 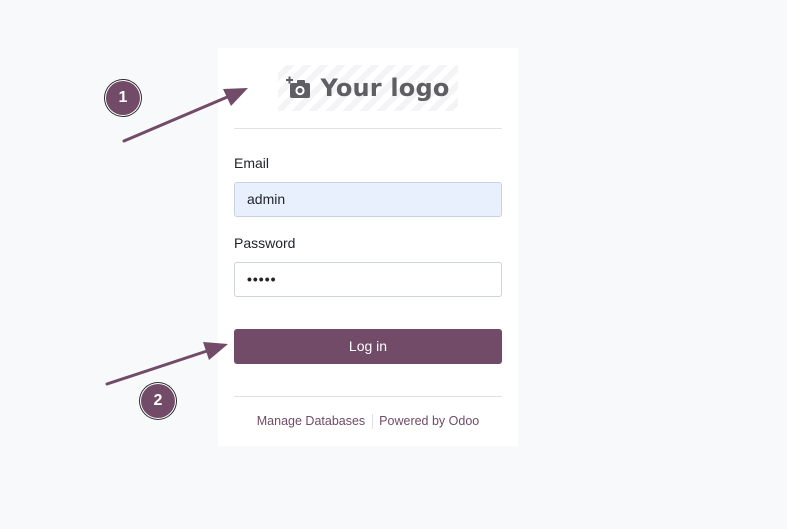 I want to click on manage-databases-link: Manage Databases, so click(x=311, y=421).